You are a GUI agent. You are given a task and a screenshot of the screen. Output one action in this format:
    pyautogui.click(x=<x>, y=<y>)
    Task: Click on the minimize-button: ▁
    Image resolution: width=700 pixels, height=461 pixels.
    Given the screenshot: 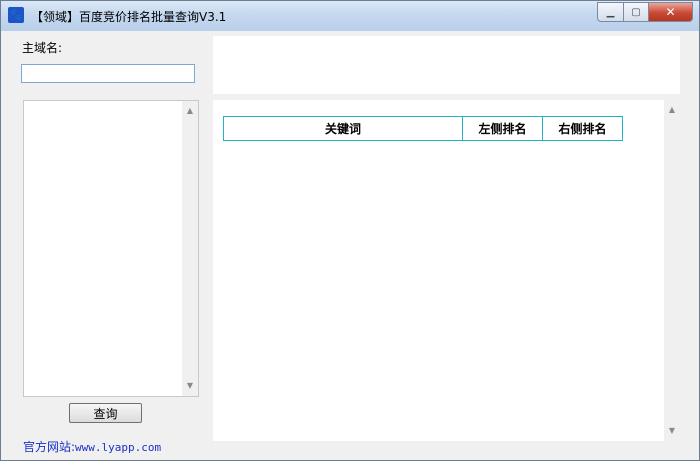 What is the action you would take?
    pyautogui.click(x=610, y=12)
    